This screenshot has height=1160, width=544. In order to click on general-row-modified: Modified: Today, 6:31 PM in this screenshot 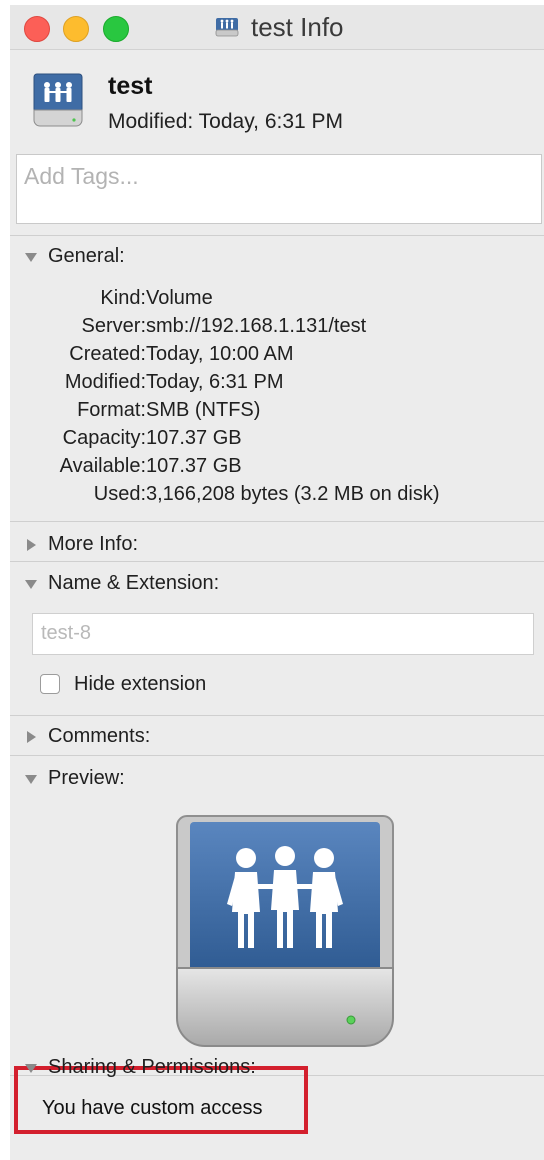, I will do `click(277, 385)`.